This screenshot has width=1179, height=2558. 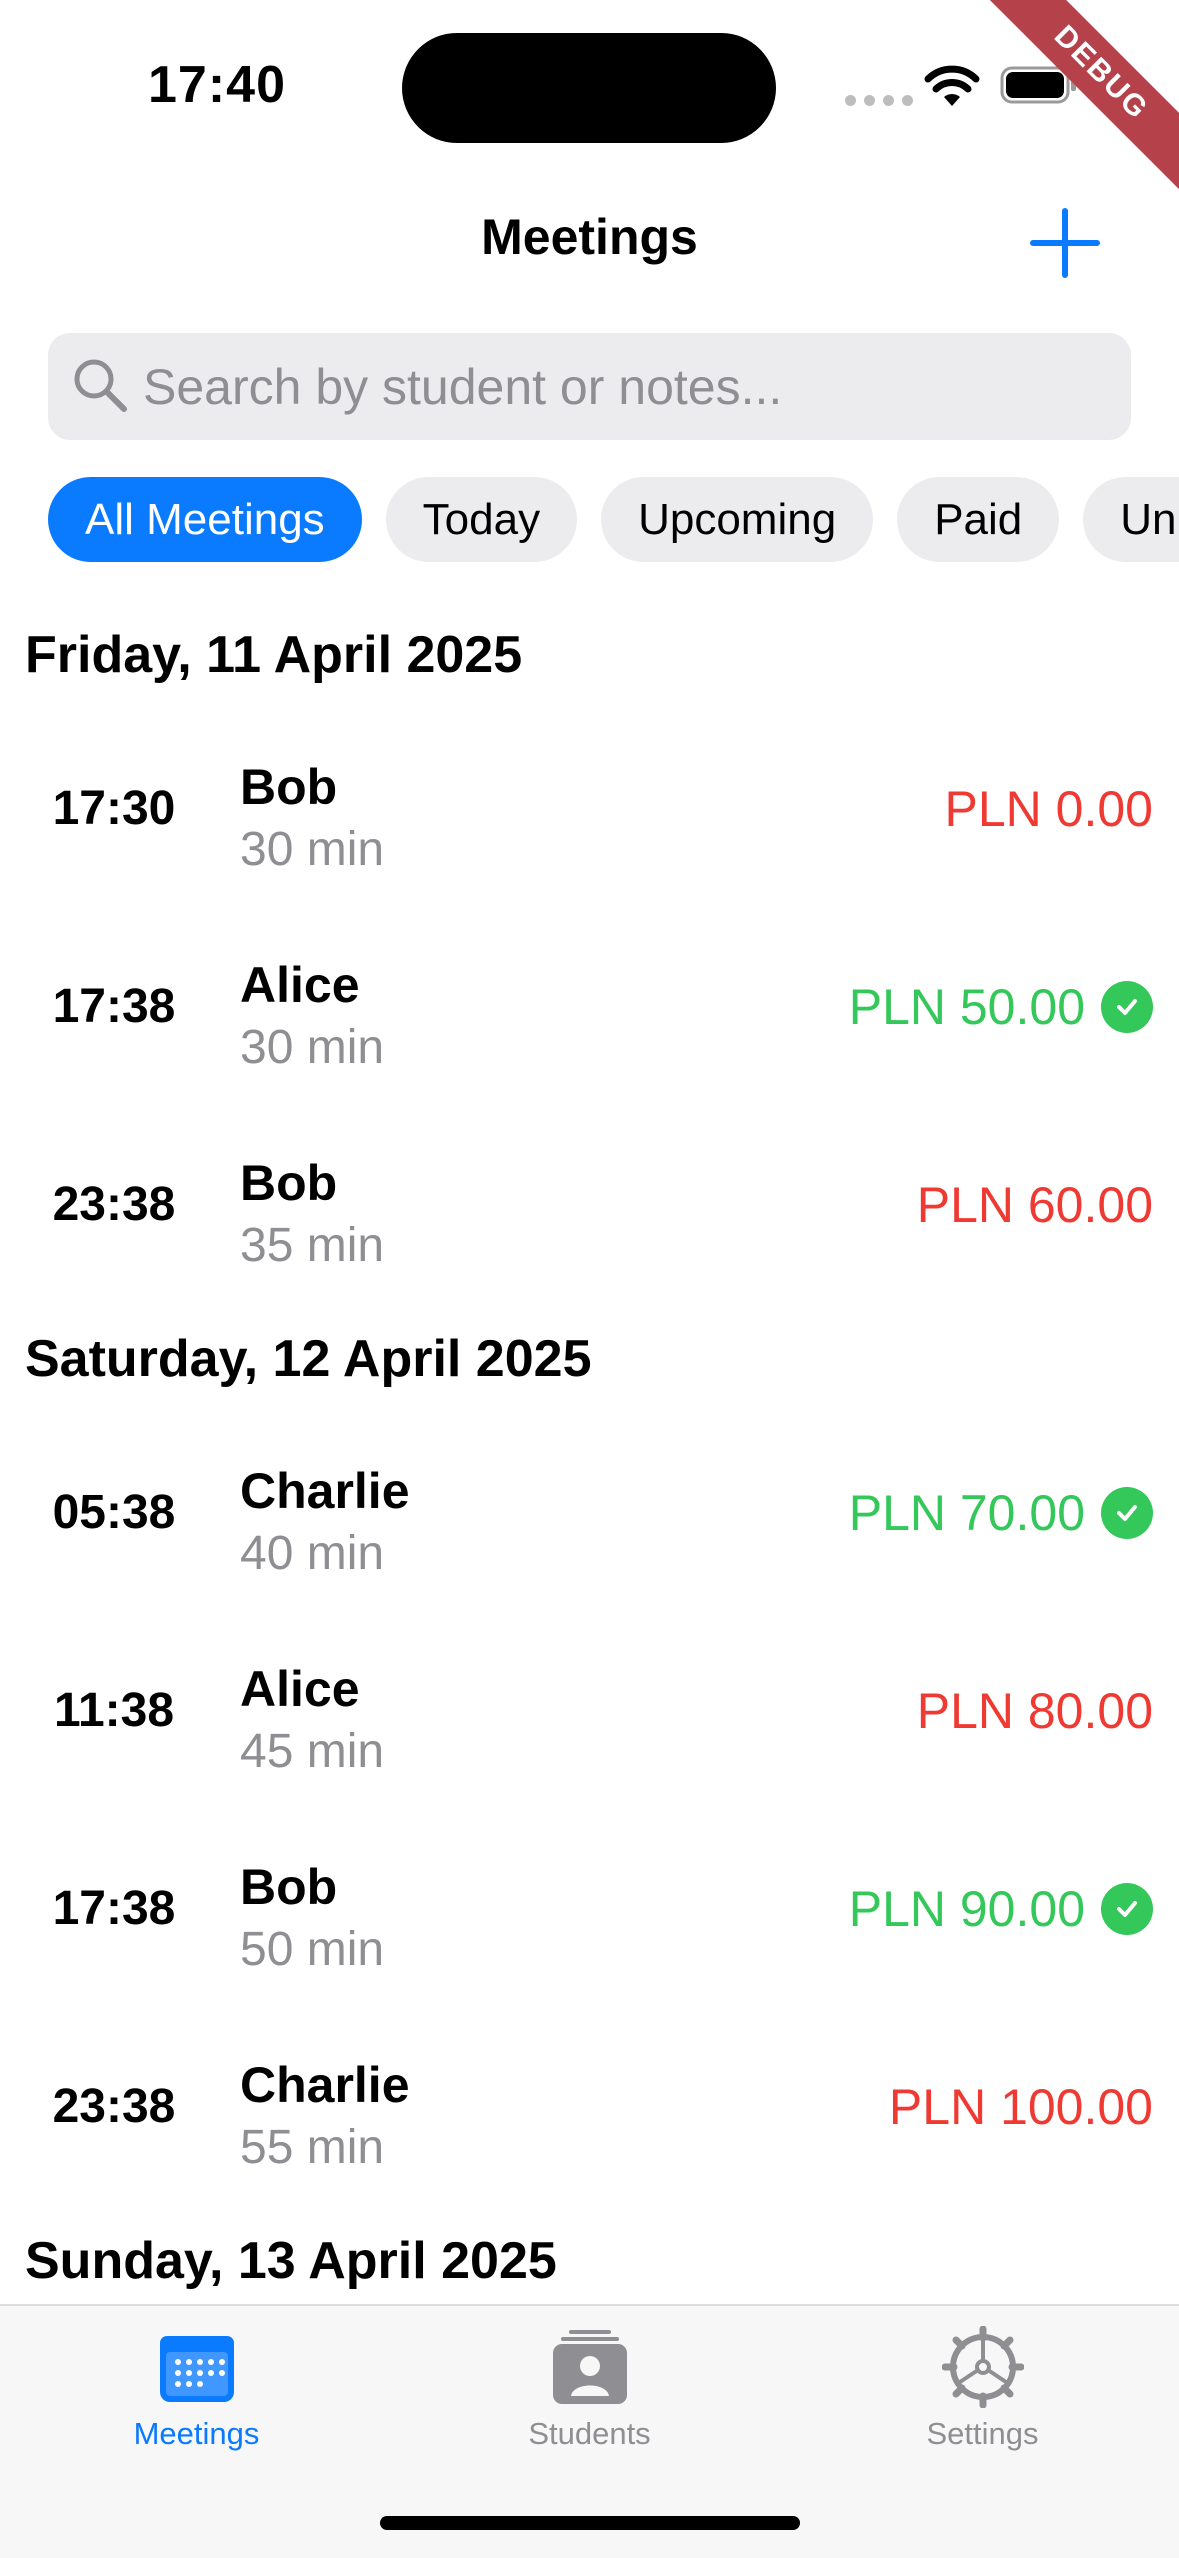 I want to click on amount-text: PLN 90.00, so click(x=966, y=1909).